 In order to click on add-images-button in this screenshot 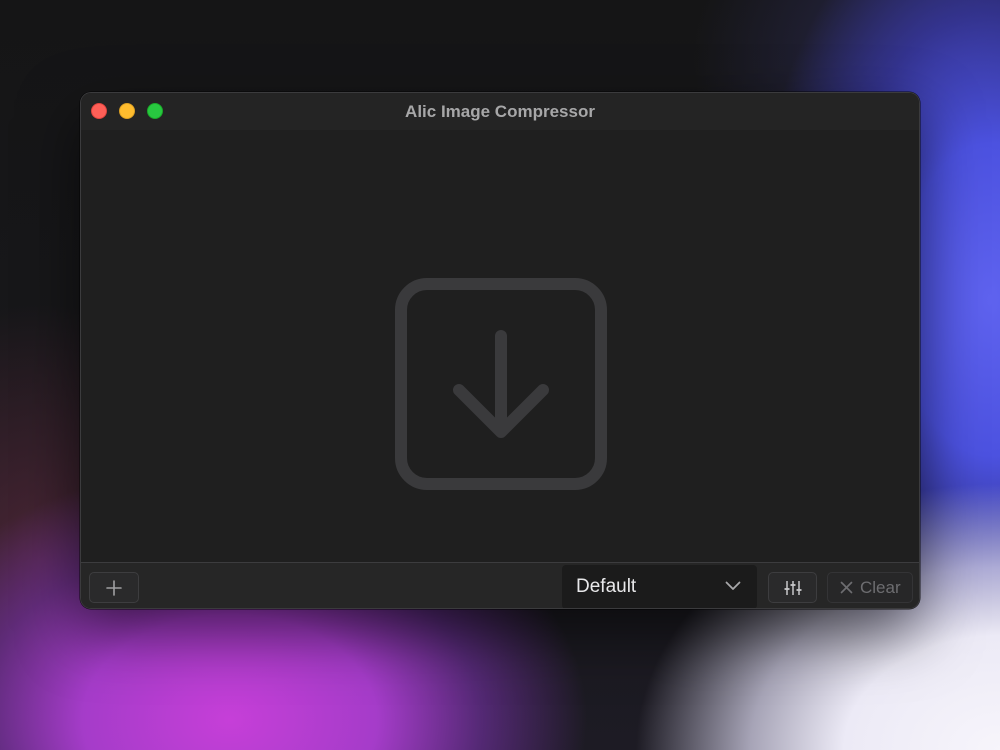, I will do `click(114, 587)`.